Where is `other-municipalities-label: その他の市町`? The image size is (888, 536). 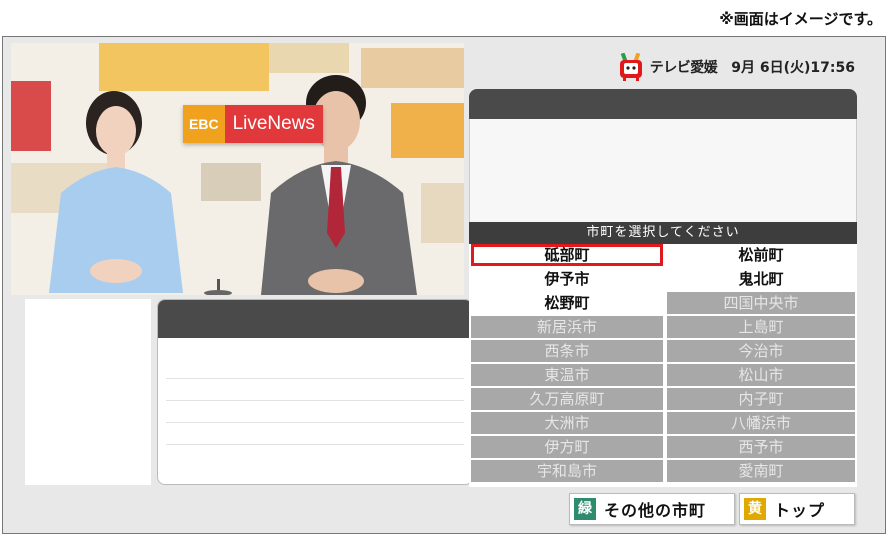 other-municipalities-label: その他の市町 is located at coordinates (655, 510).